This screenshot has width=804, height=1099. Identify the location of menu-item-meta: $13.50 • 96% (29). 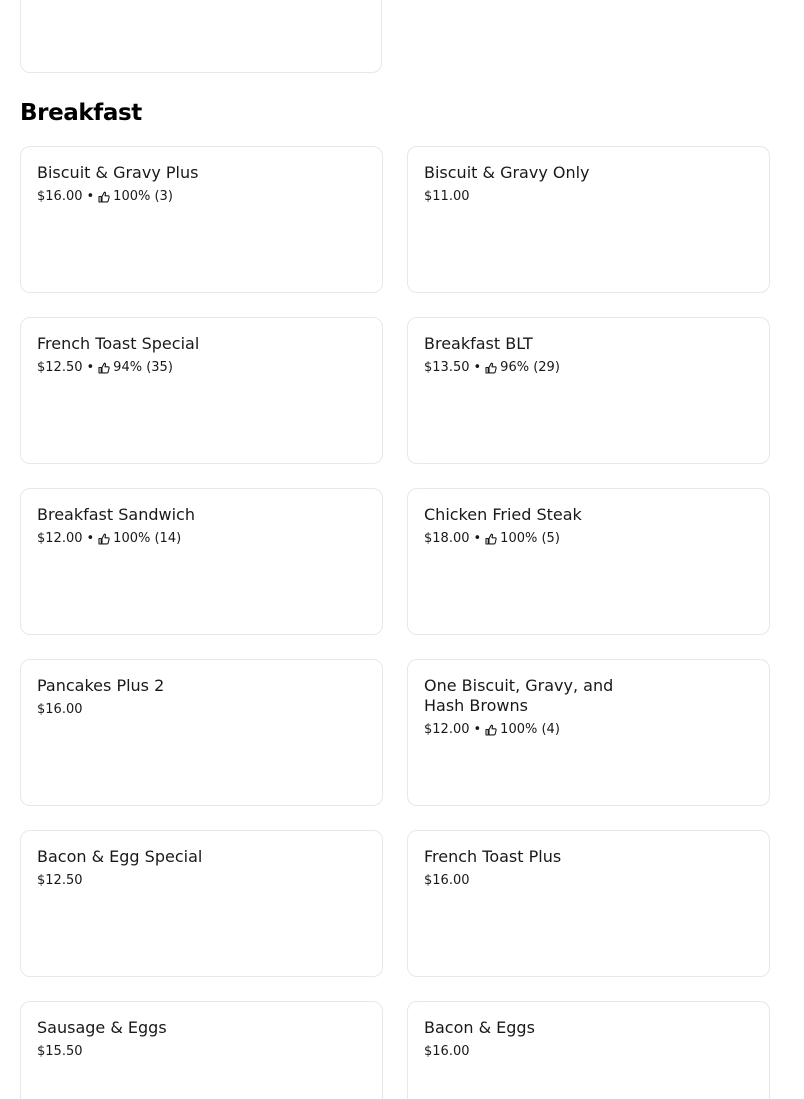
(588, 368).